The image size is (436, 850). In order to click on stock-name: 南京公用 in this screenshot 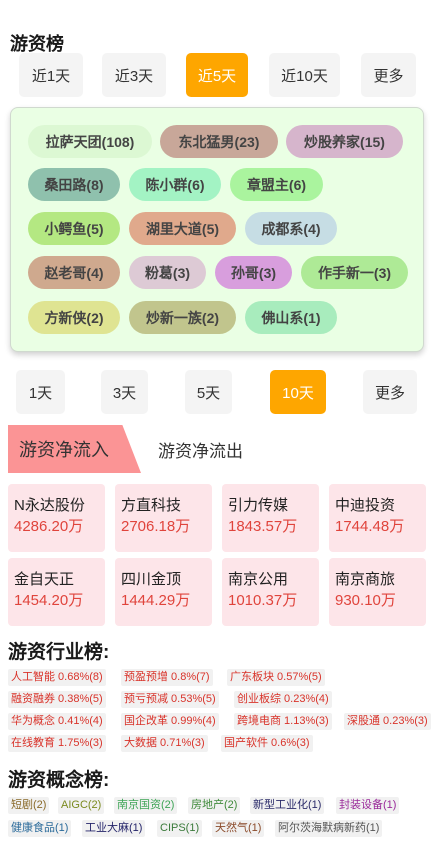, I will do `click(258, 579)`.